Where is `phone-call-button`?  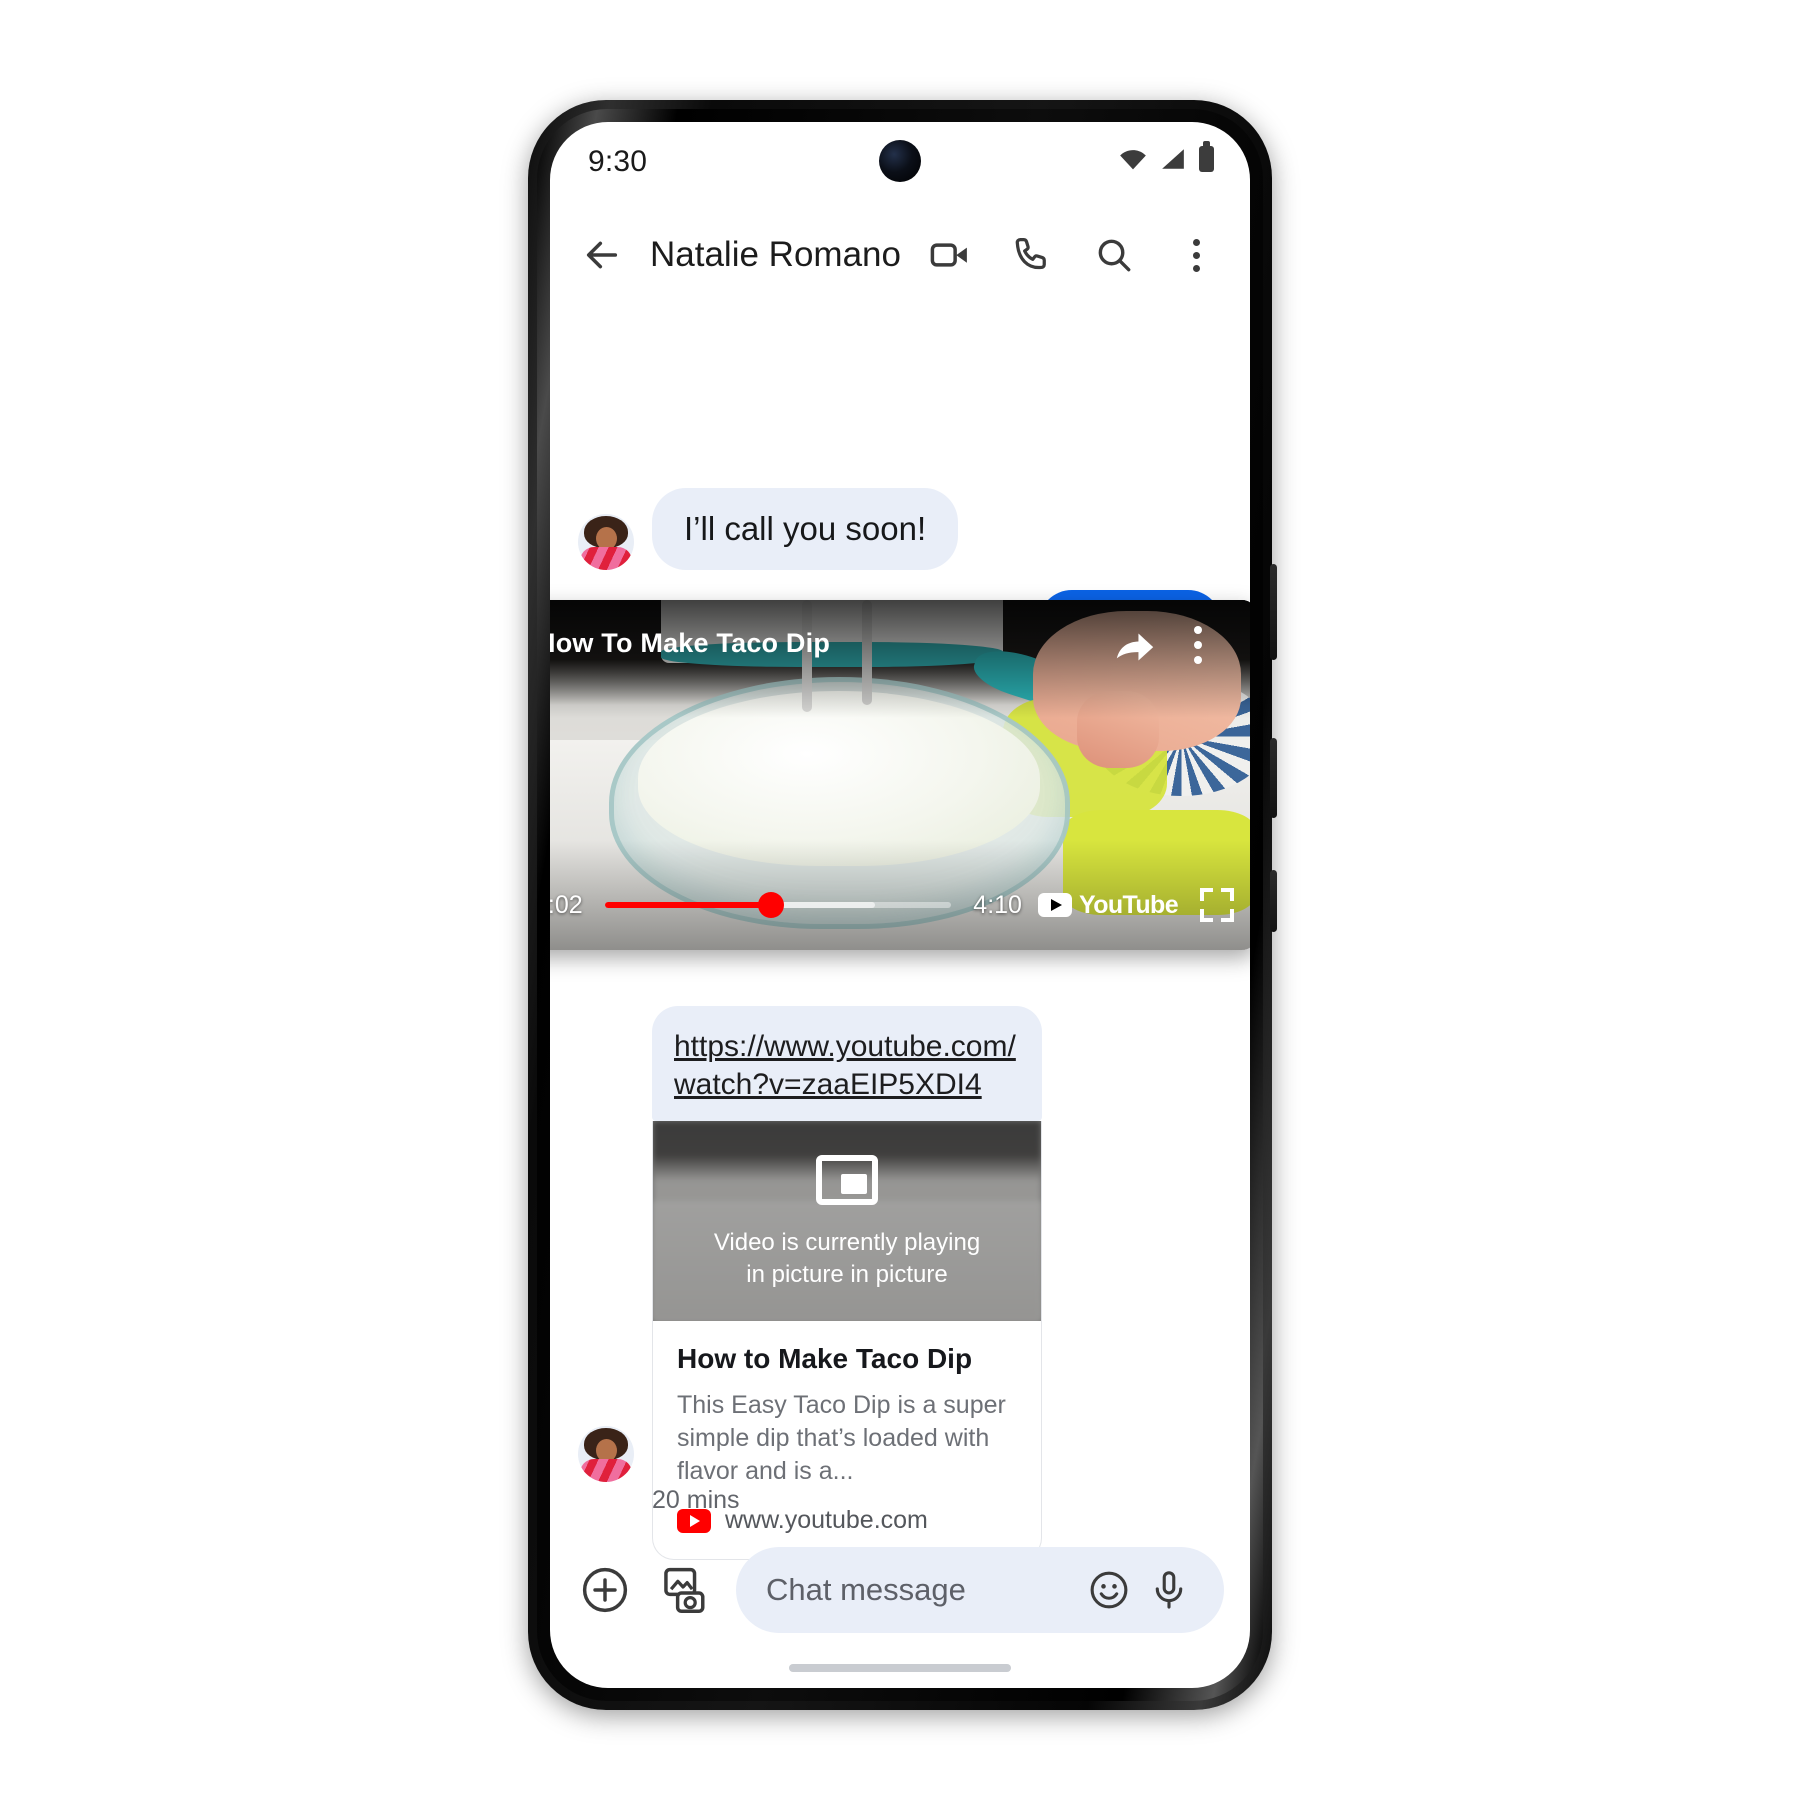
phone-call-button is located at coordinates (1032, 255).